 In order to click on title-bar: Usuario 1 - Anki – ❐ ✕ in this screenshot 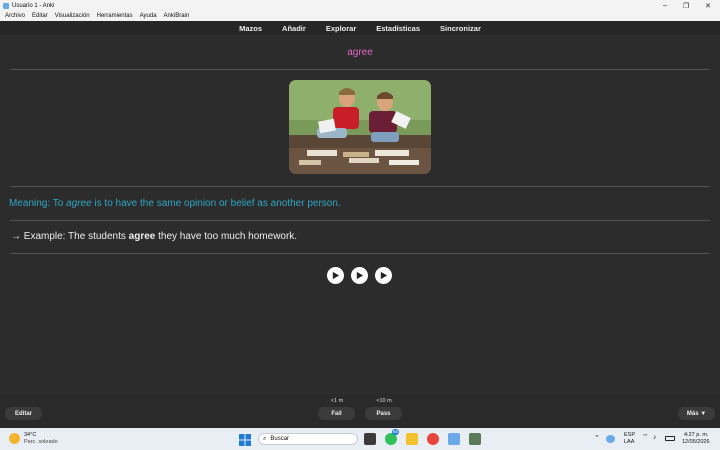, I will do `click(360, 5)`.